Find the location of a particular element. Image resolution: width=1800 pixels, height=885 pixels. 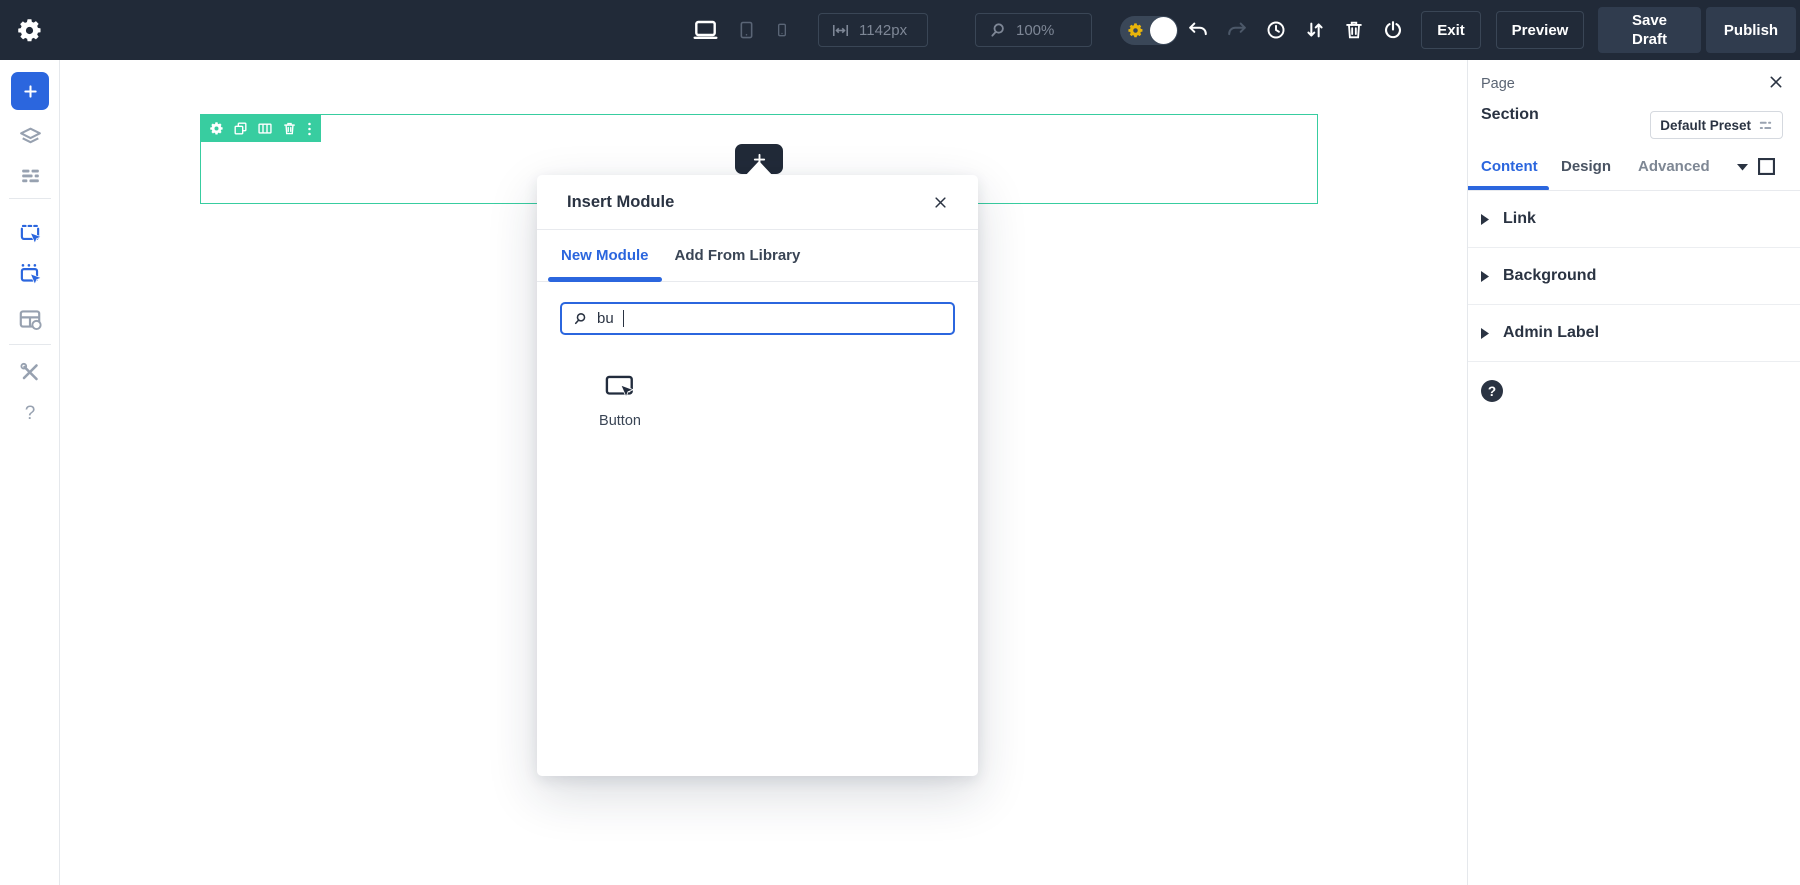

layers-icon is located at coordinates (30, 135).